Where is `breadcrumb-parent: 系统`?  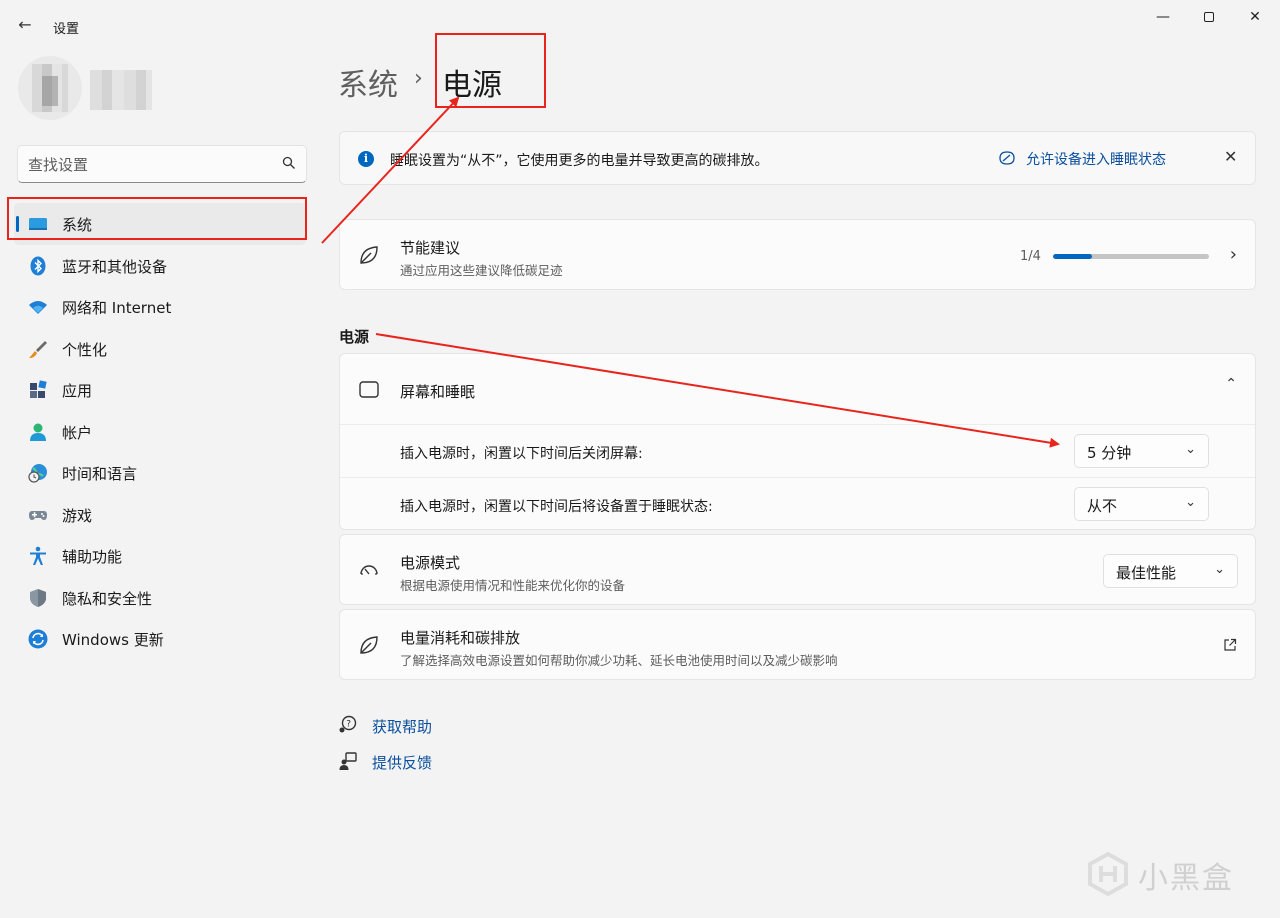
breadcrumb-parent: 系统 is located at coordinates (368, 82).